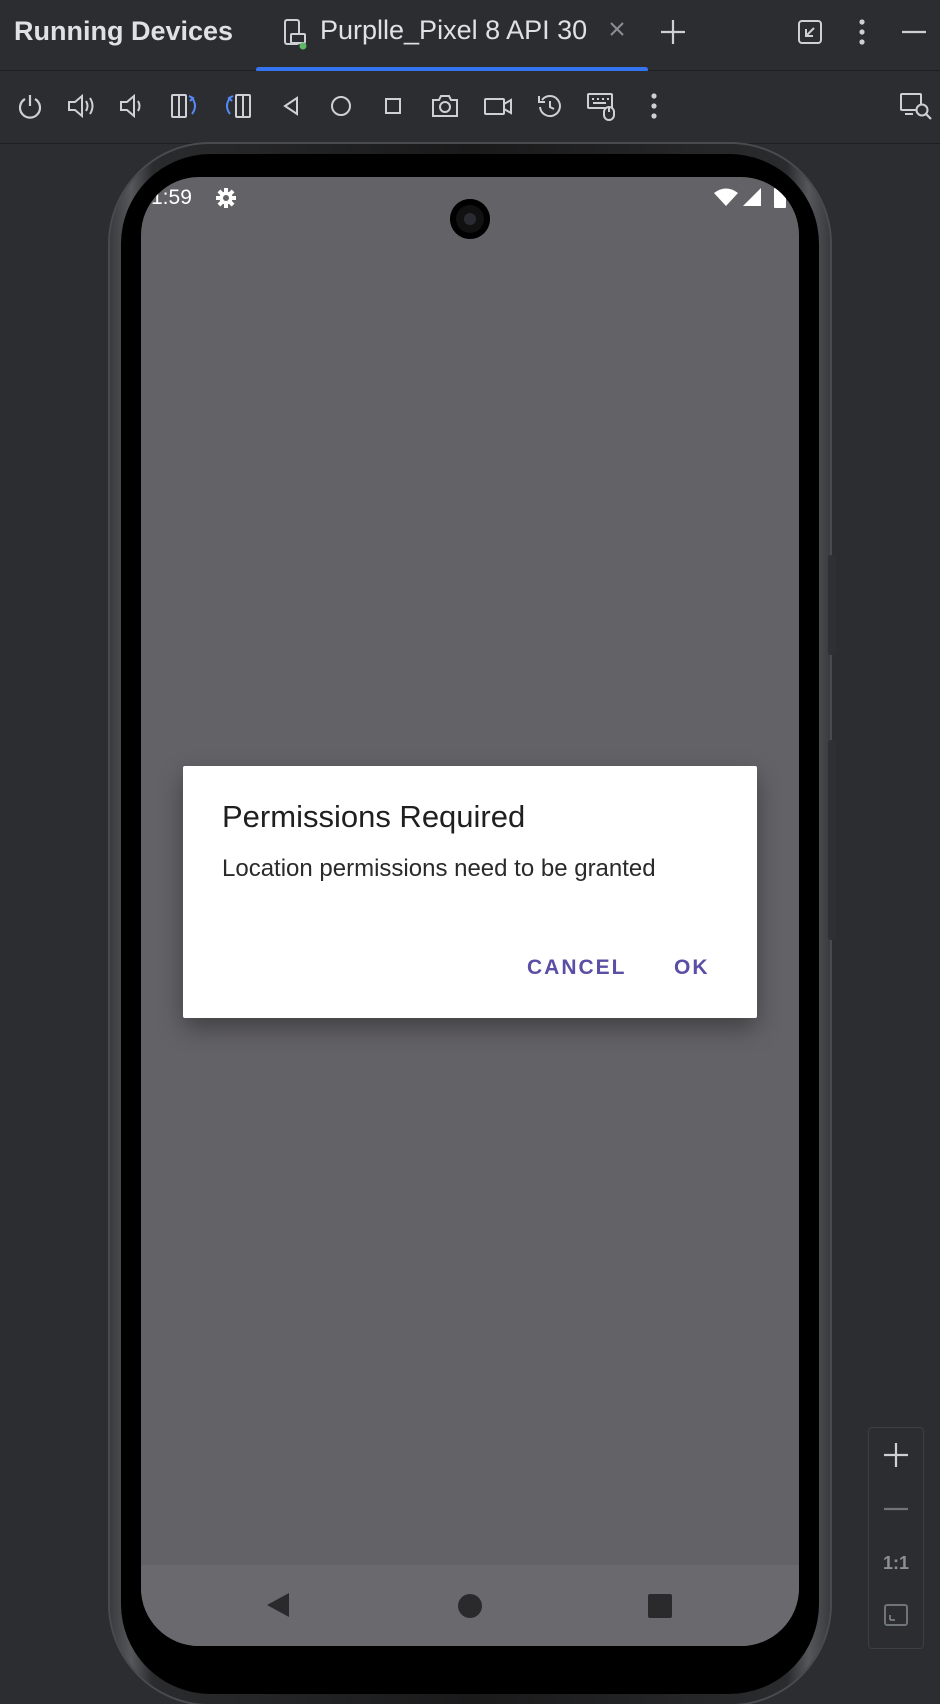 The width and height of the screenshot is (940, 1704). I want to click on device-tab: Purplle_Pixel 8 API 30, so click(452, 36).